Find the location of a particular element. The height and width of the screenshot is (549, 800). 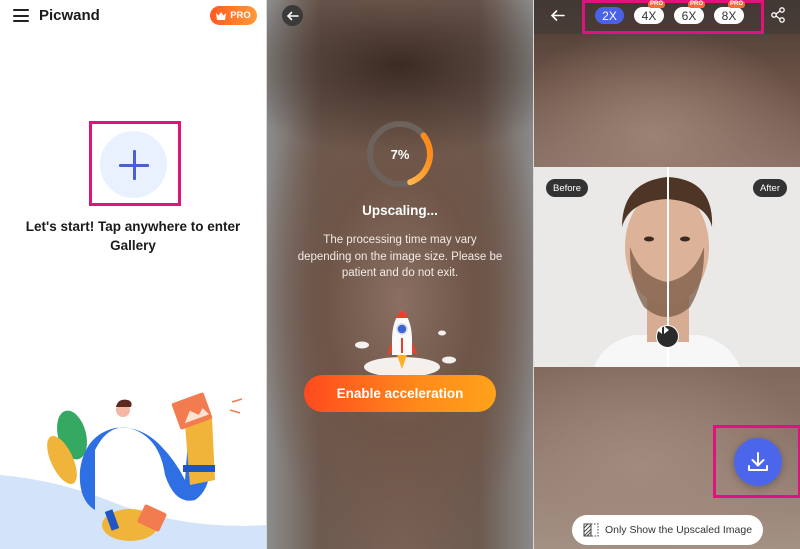

add-photo-button is located at coordinates (133, 164).